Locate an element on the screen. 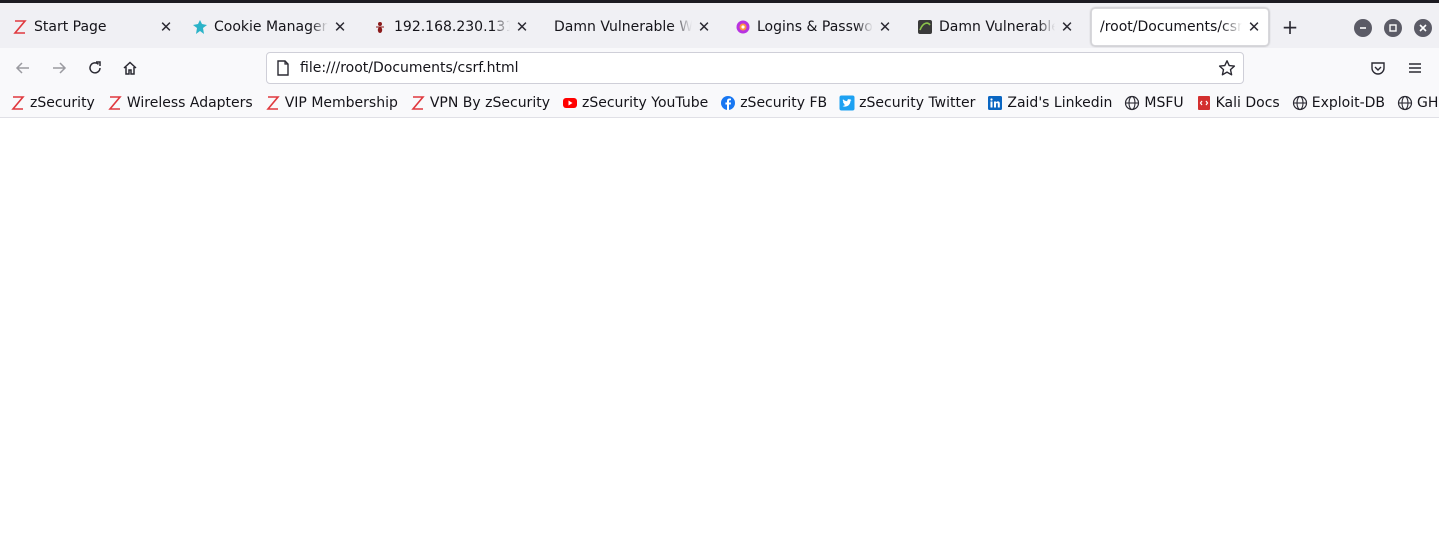  address-bar: file:///root/Documents/csrf.html is located at coordinates (755, 68).